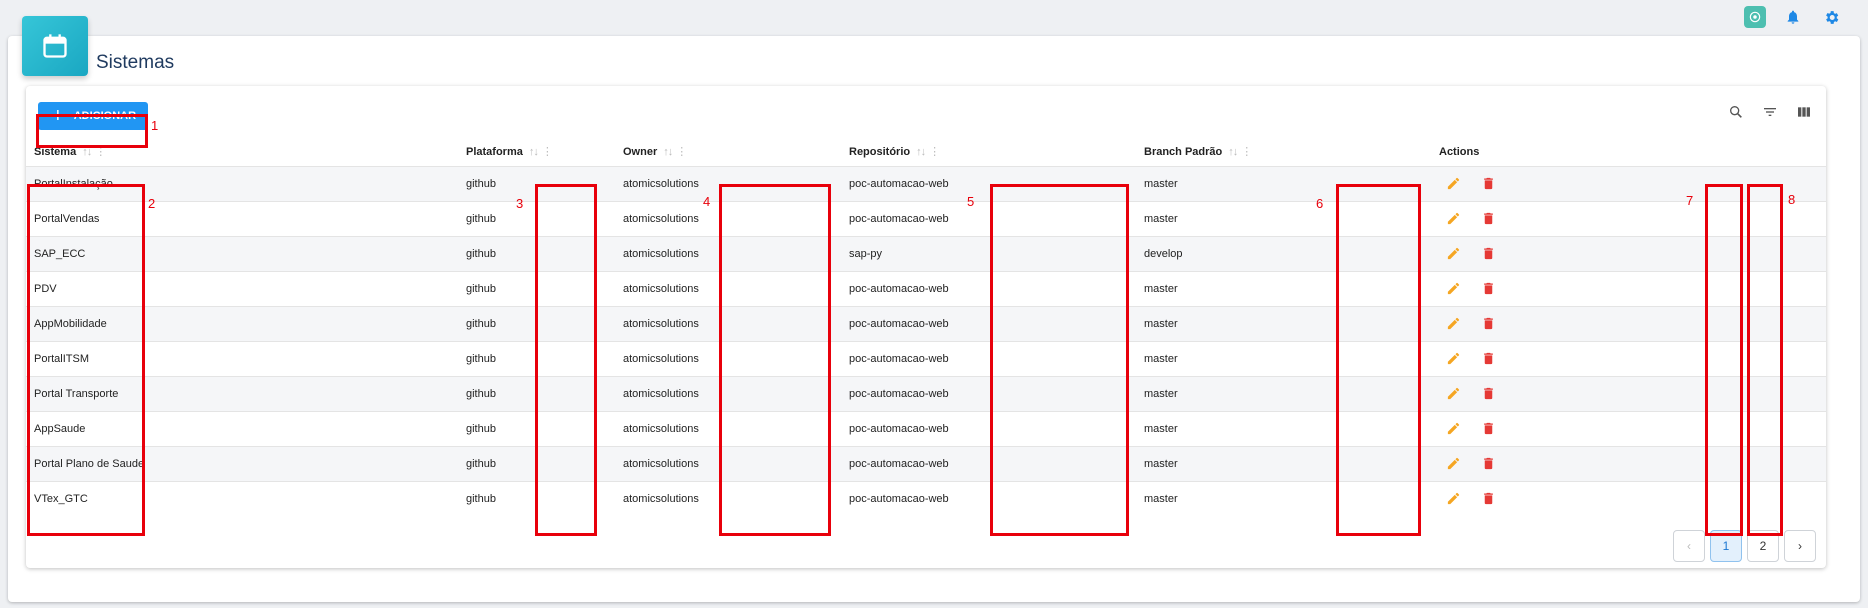  Describe the element at coordinates (55, 46) in the screenshot. I see `calendar-icon` at that location.